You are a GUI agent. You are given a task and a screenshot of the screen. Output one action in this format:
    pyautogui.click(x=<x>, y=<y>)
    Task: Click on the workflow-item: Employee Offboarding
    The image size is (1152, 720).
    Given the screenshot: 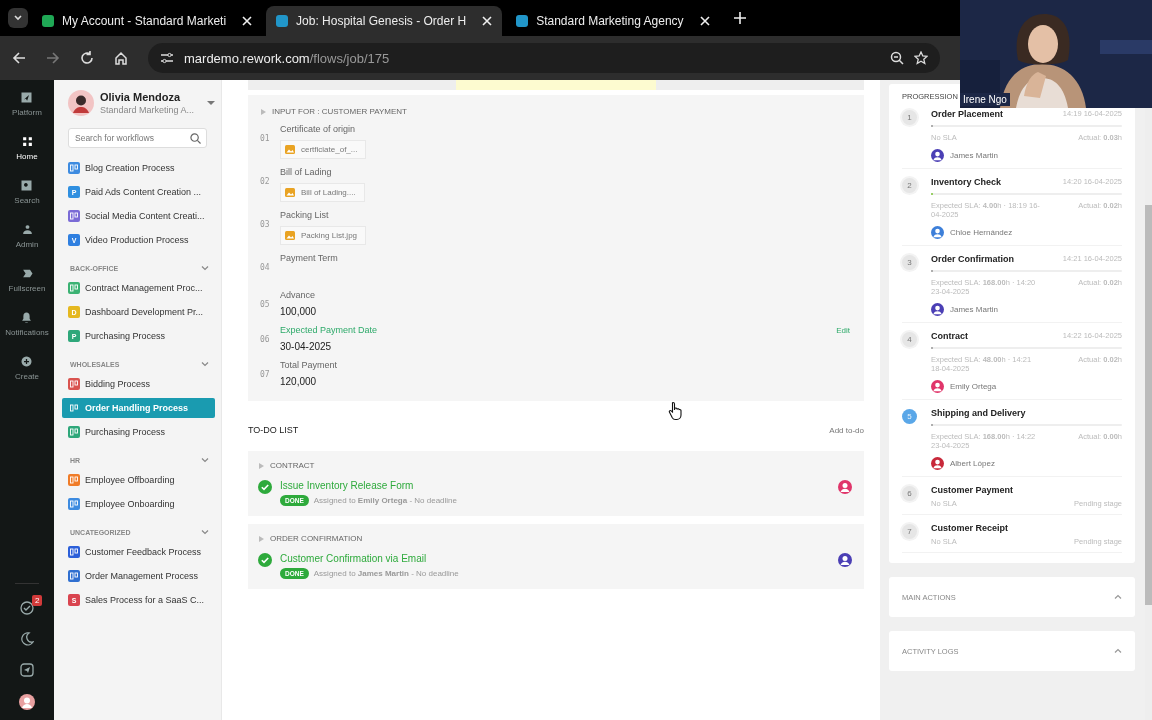 What is the action you would take?
    pyautogui.click(x=138, y=480)
    